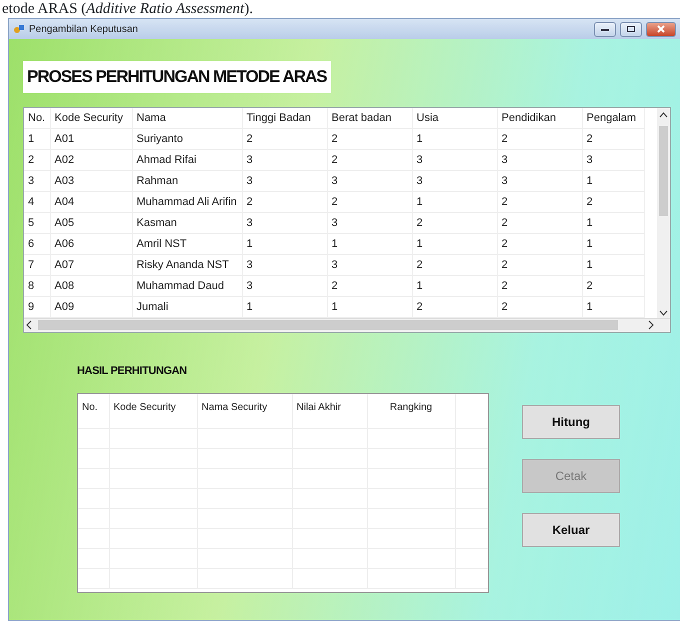 Image resolution: width=680 pixels, height=621 pixels. What do you see at coordinates (31, 306) in the screenshot?
I see `table-cell: 9` at bounding box center [31, 306].